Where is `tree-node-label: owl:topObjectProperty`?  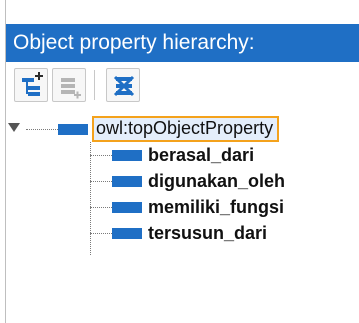 tree-node-label: owl:topObjectProperty is located at coordinates (186, 129).